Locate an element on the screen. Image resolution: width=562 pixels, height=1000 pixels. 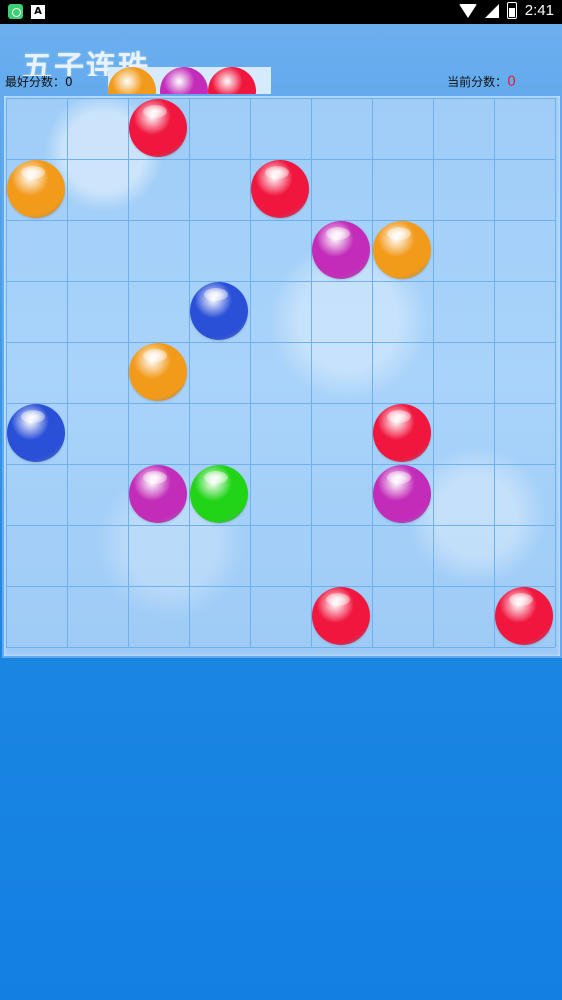
best-score: 最好分数：0 is located at coordinates (39, 82).